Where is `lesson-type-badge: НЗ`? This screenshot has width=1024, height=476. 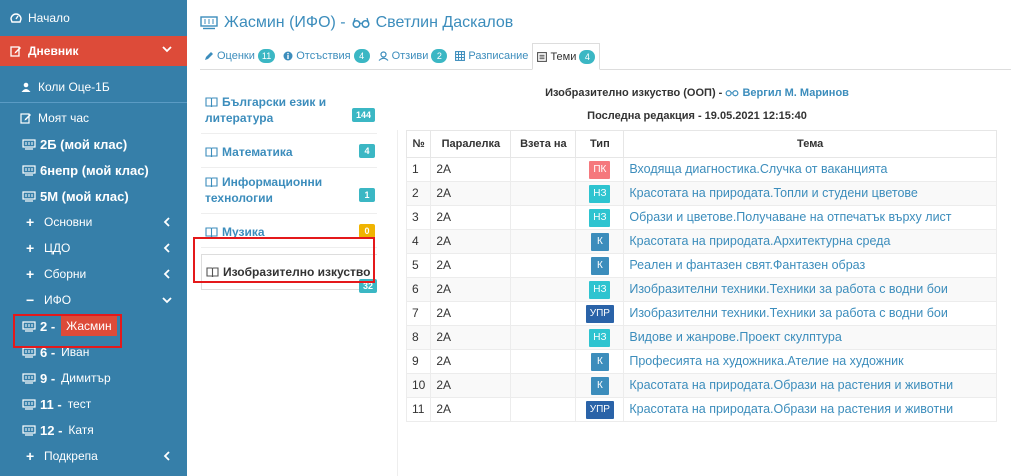
lesson-type-badge: НЗ is located at coordinates (600, 338).